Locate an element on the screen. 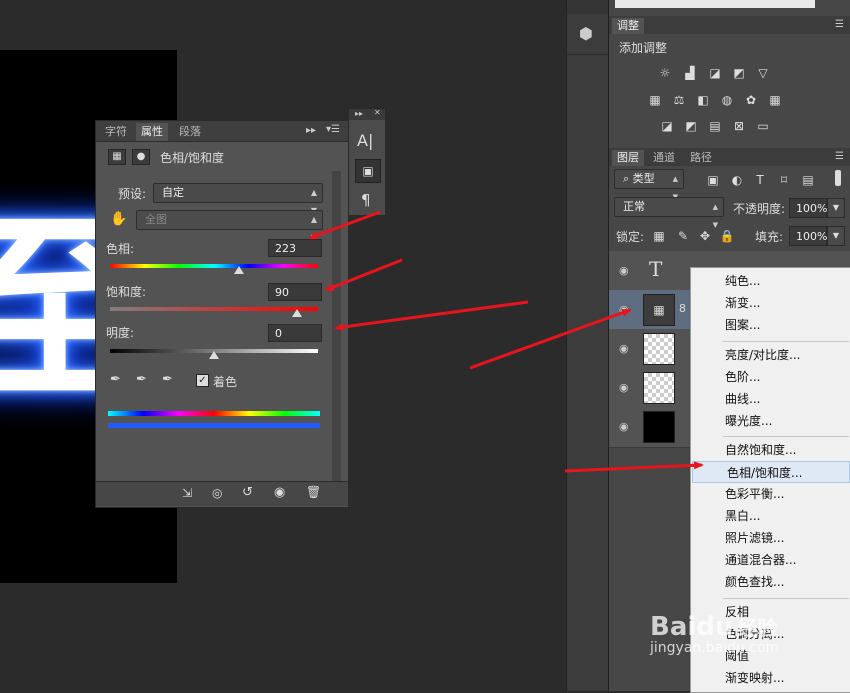 The image size is (850, 693). panel-menu-icon: ▾☰ is located at coordinates (333, 129).